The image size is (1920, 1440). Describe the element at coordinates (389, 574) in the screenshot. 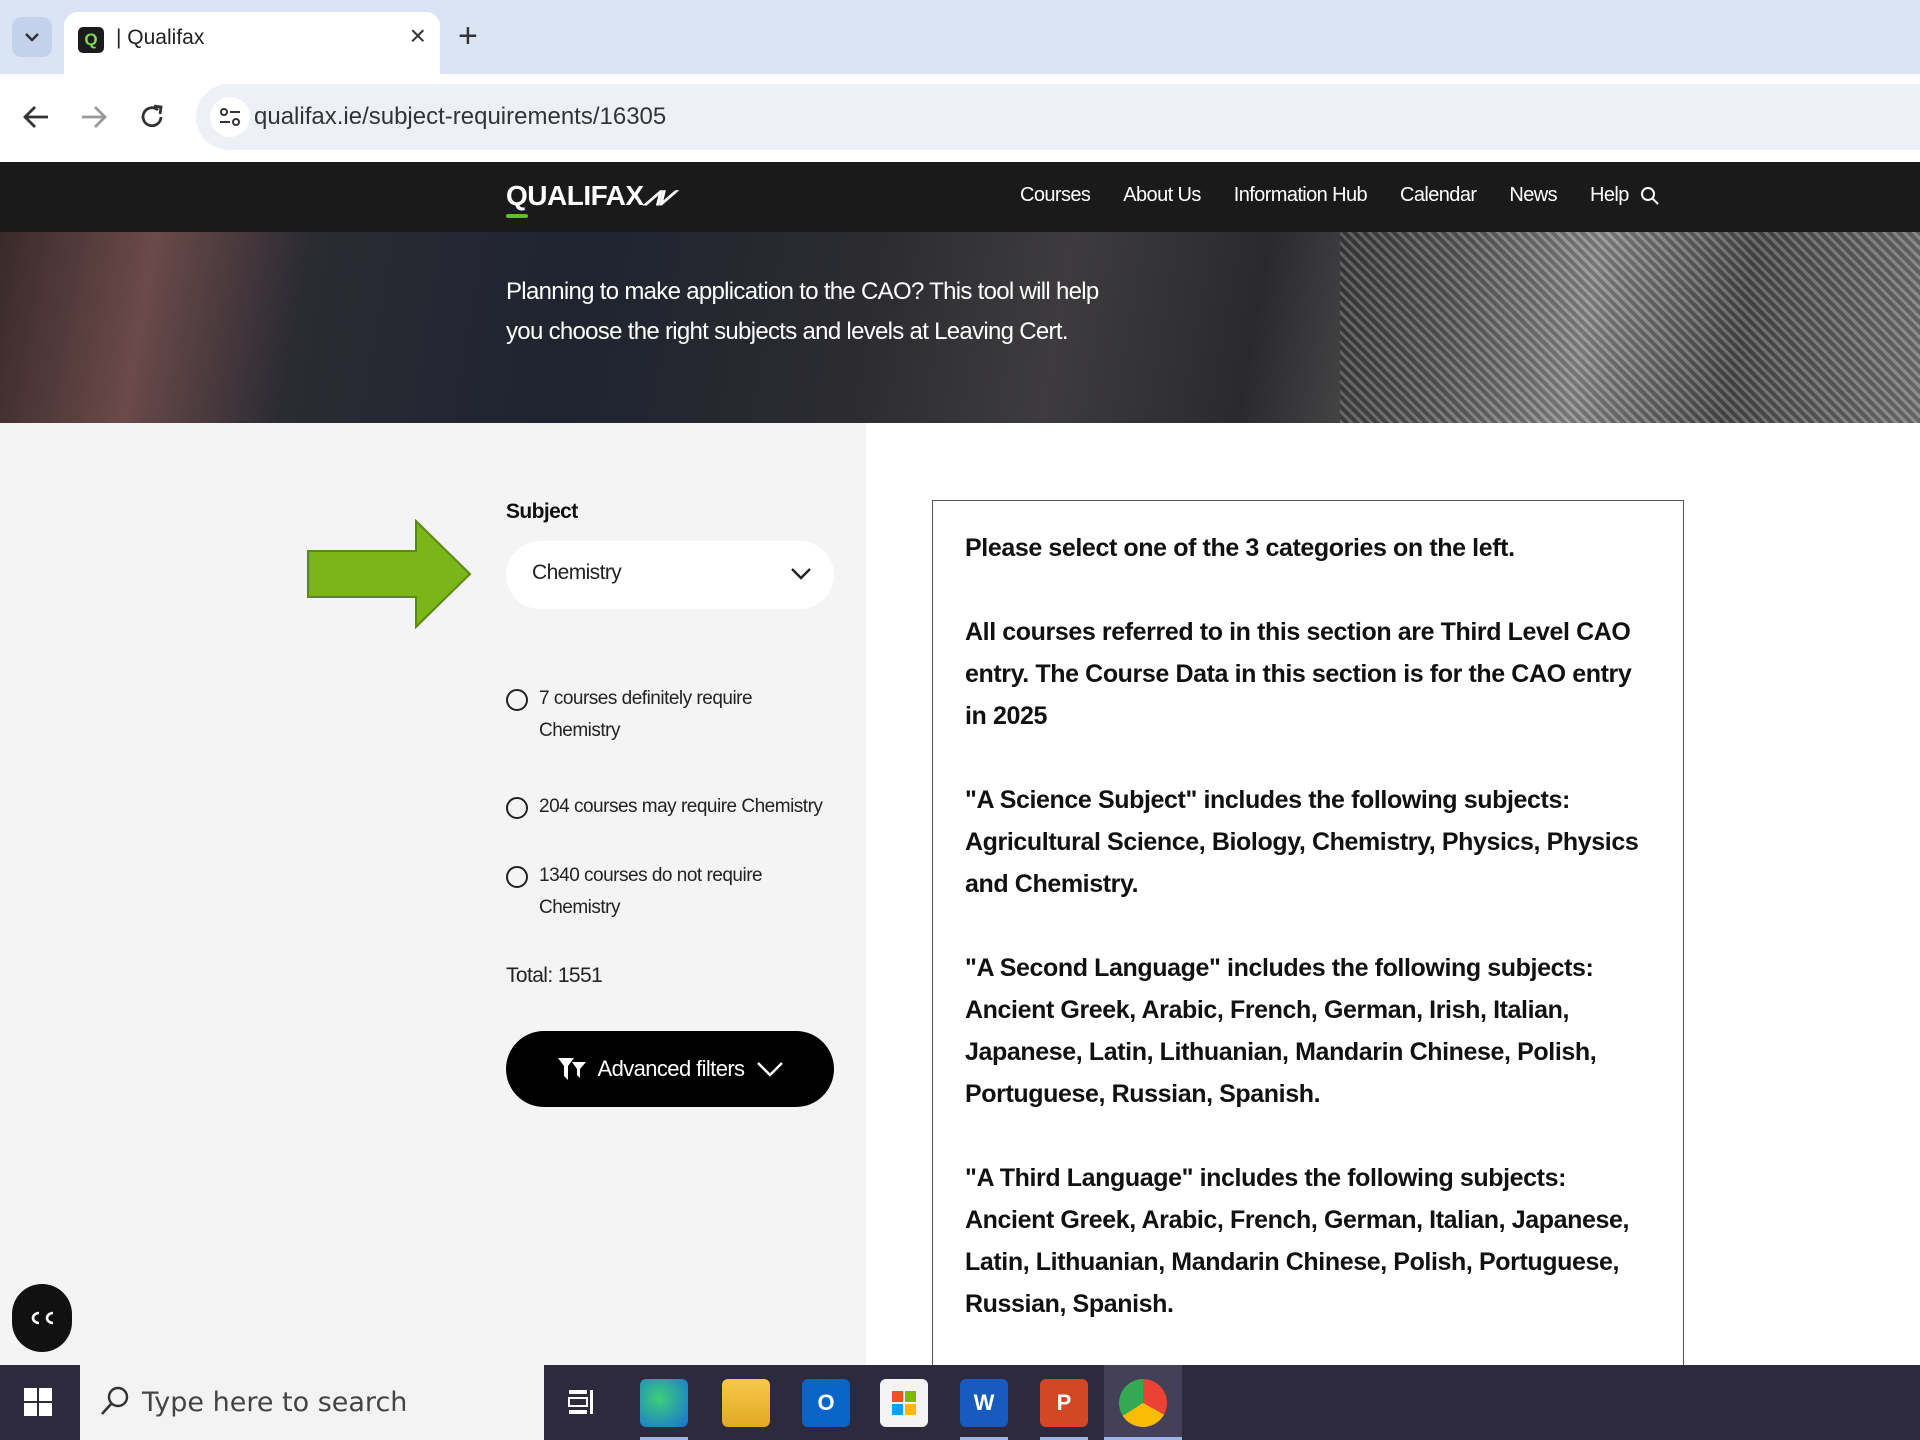

I see `green-arrow-icon` at that location.